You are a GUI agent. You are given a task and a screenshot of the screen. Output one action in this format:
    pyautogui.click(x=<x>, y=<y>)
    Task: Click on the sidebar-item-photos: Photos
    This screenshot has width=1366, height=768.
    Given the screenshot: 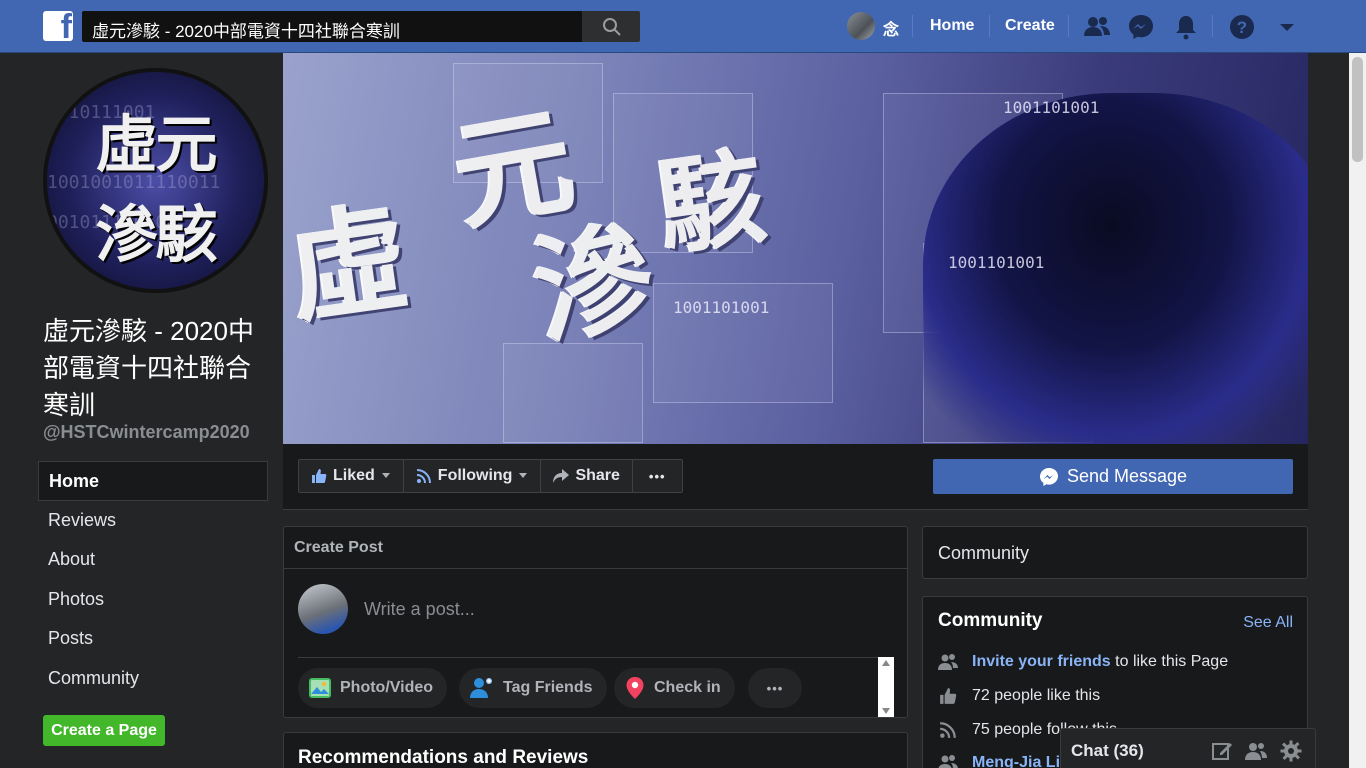 What is the action you would take?
    pyautogui.click(x=153, y=600)
    